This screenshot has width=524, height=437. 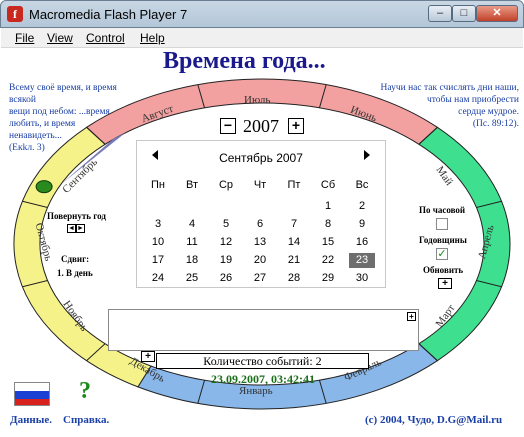 I want to click on weekday-header: Вс, so click(x=362, y=185).